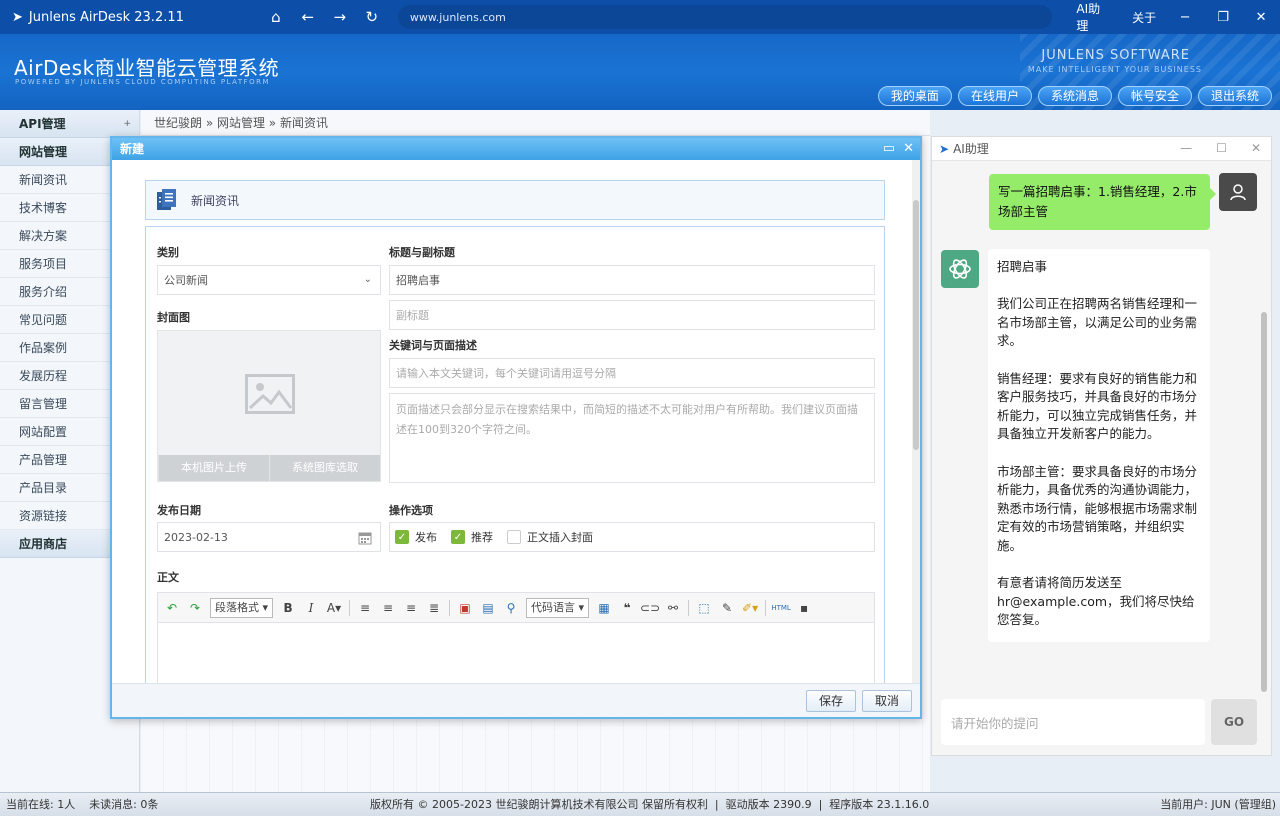 The height and width of the screenshot is (816, 1280). What do you see at coordinates (1223, 17) in the screenshot?
I see `maximize-icon: ❐` at bounding box center [1223, 17].